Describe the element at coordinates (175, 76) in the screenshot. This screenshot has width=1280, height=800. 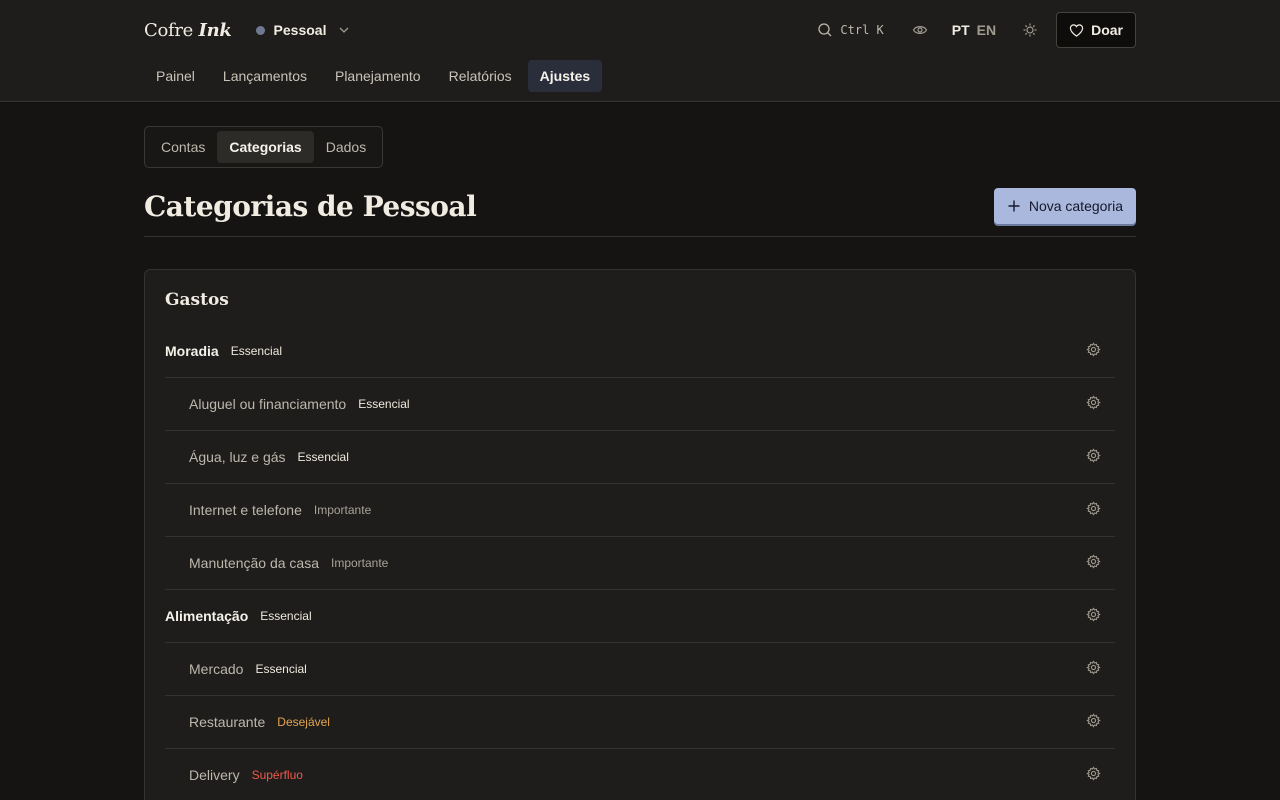
I see `nav-painel: Painel` at that location.